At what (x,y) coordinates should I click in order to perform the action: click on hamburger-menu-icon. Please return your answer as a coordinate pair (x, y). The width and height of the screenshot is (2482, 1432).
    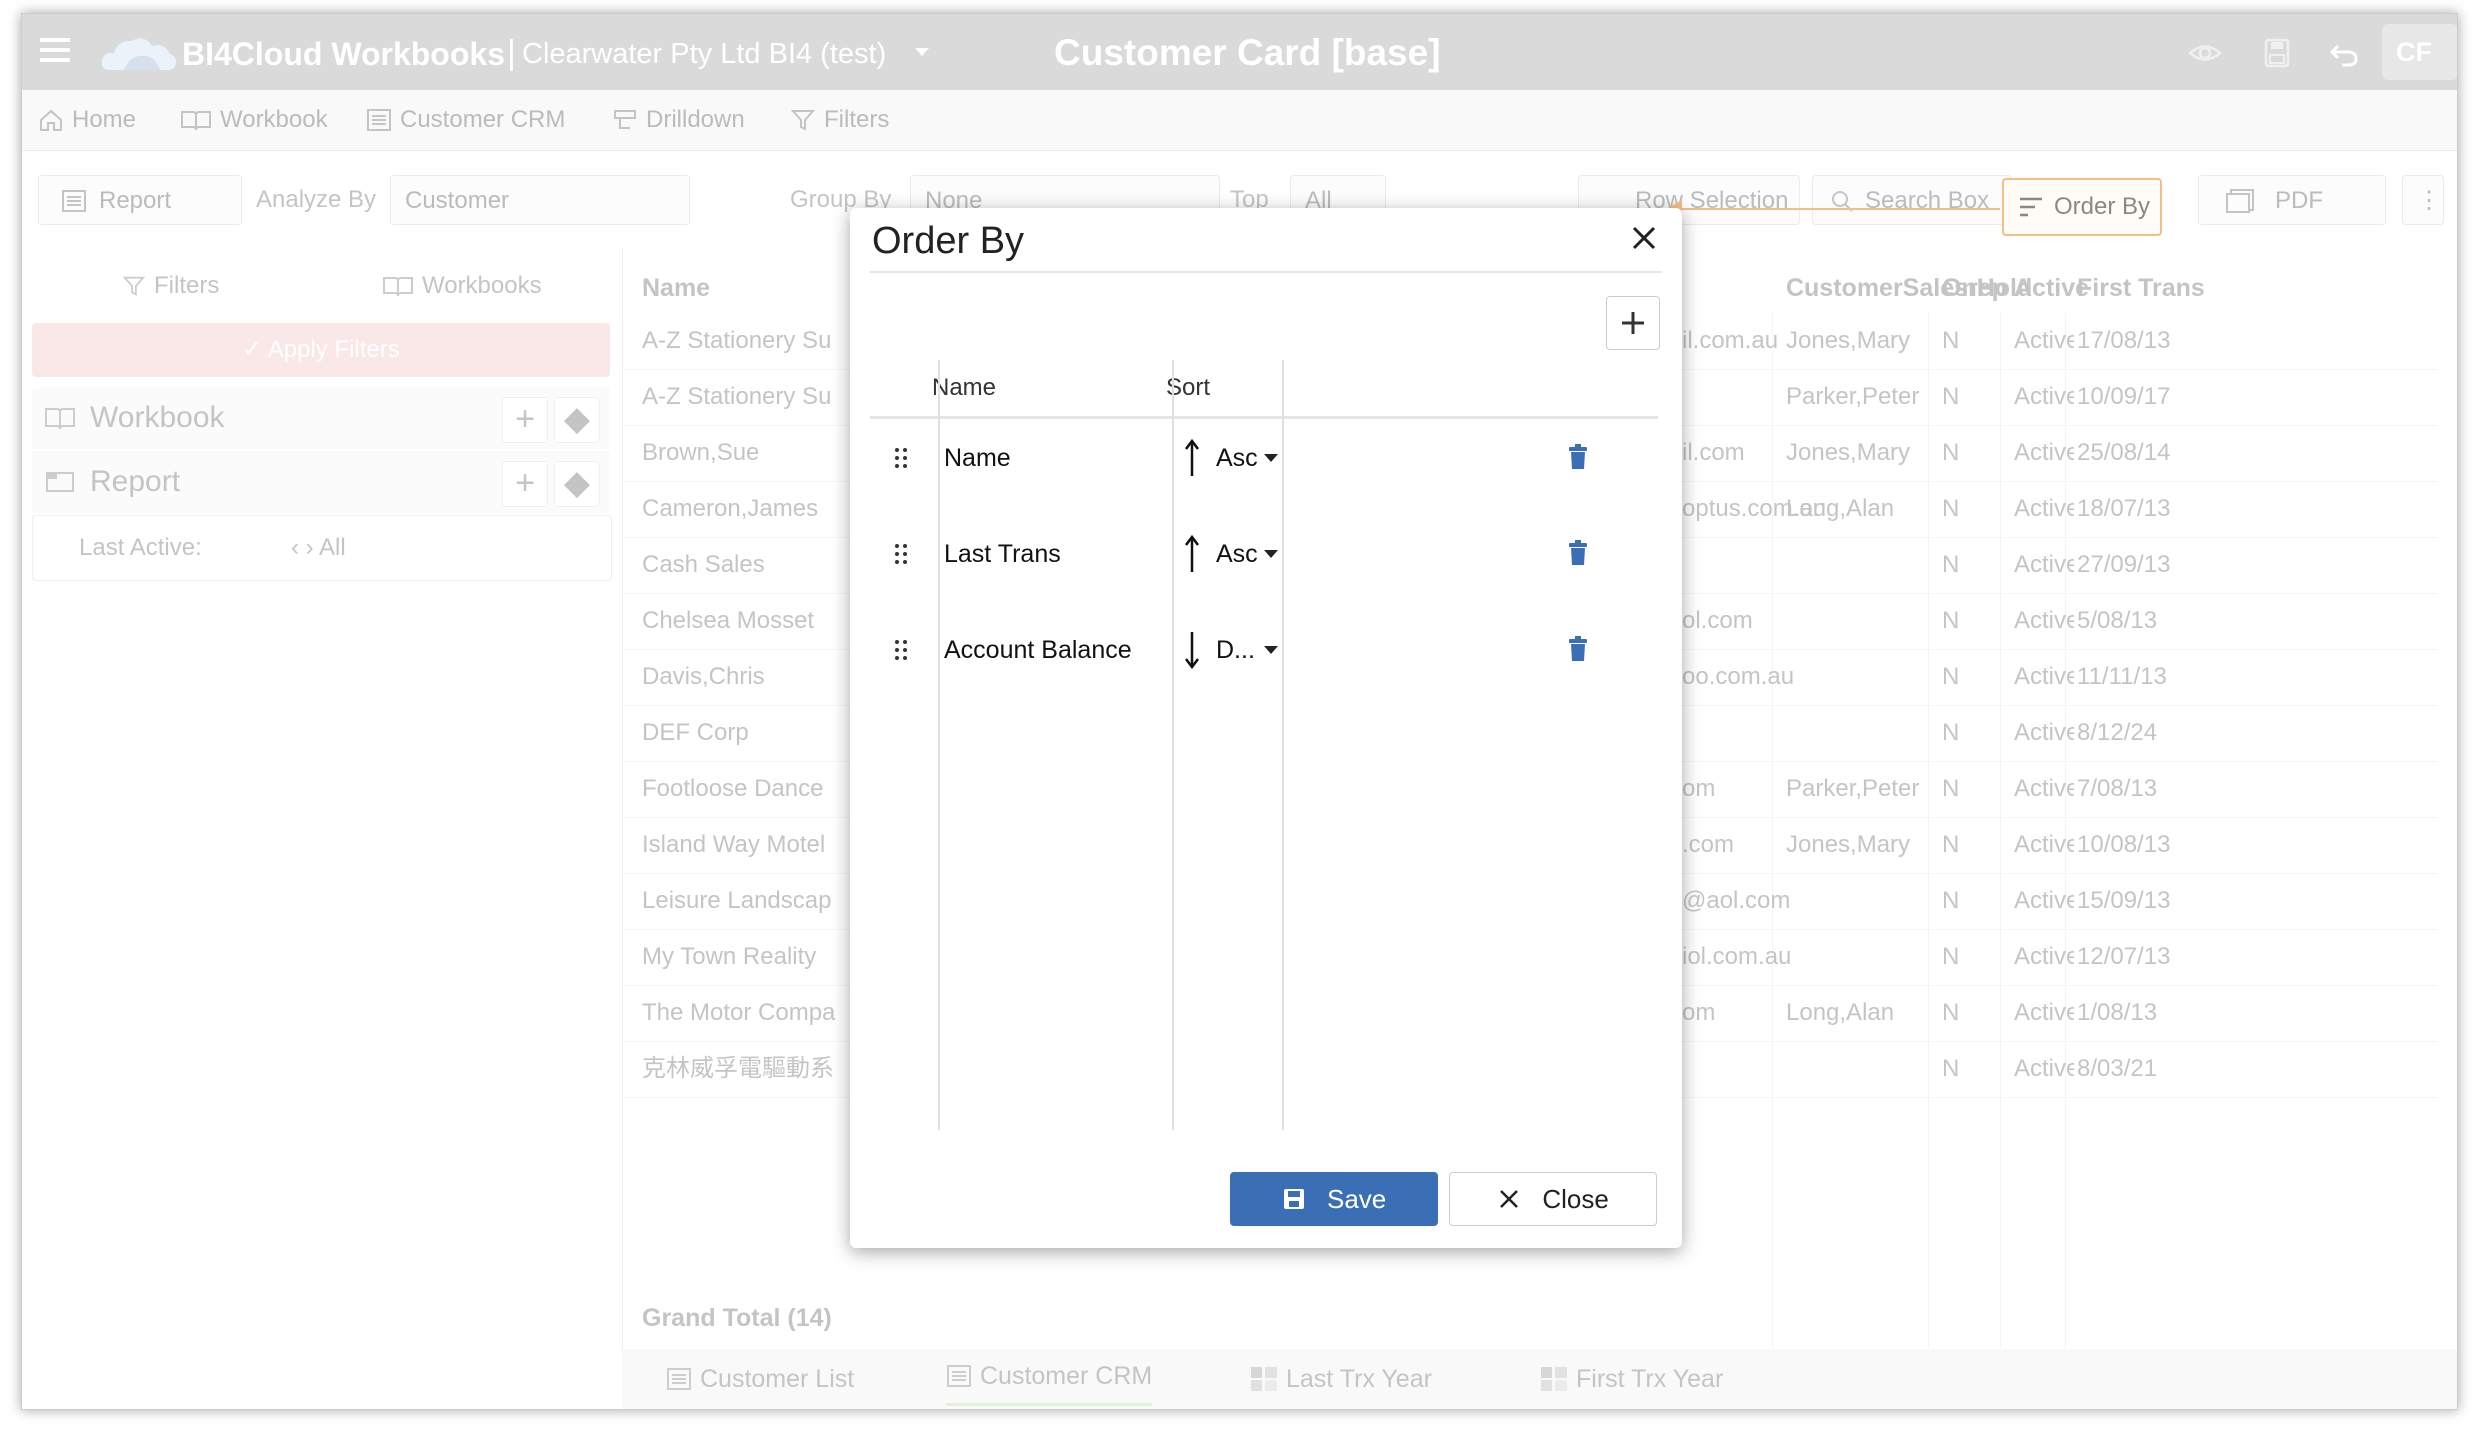
    Looking at the image, I should click on (55, 52).